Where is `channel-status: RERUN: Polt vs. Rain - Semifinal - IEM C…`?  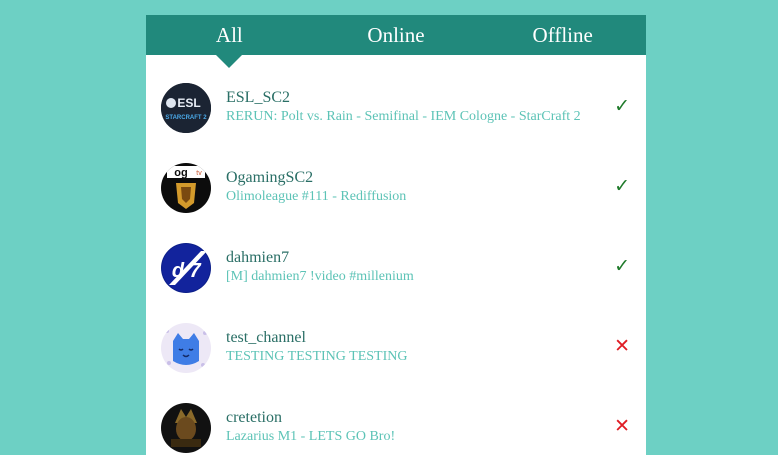
channel-status: RERUN: Polt vs. Rain - Semifinal - IEM C… is located at coordinates (403, 116).